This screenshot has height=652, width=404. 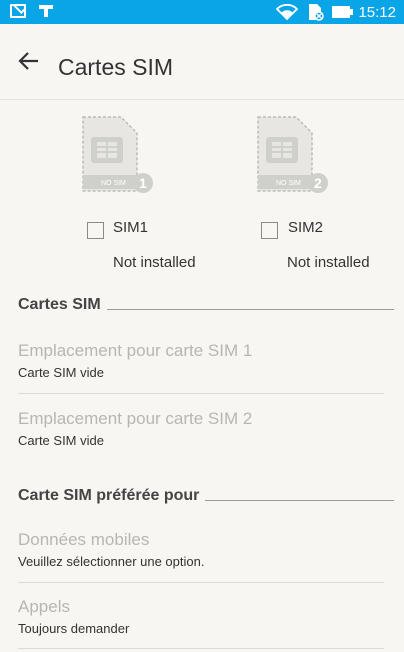 I want to click on sim2-number: 2, so click(x=318, y=183).